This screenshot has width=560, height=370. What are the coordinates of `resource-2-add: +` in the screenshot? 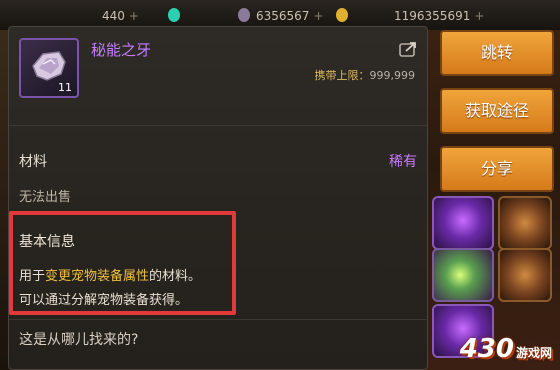 It's located at (318, 16).